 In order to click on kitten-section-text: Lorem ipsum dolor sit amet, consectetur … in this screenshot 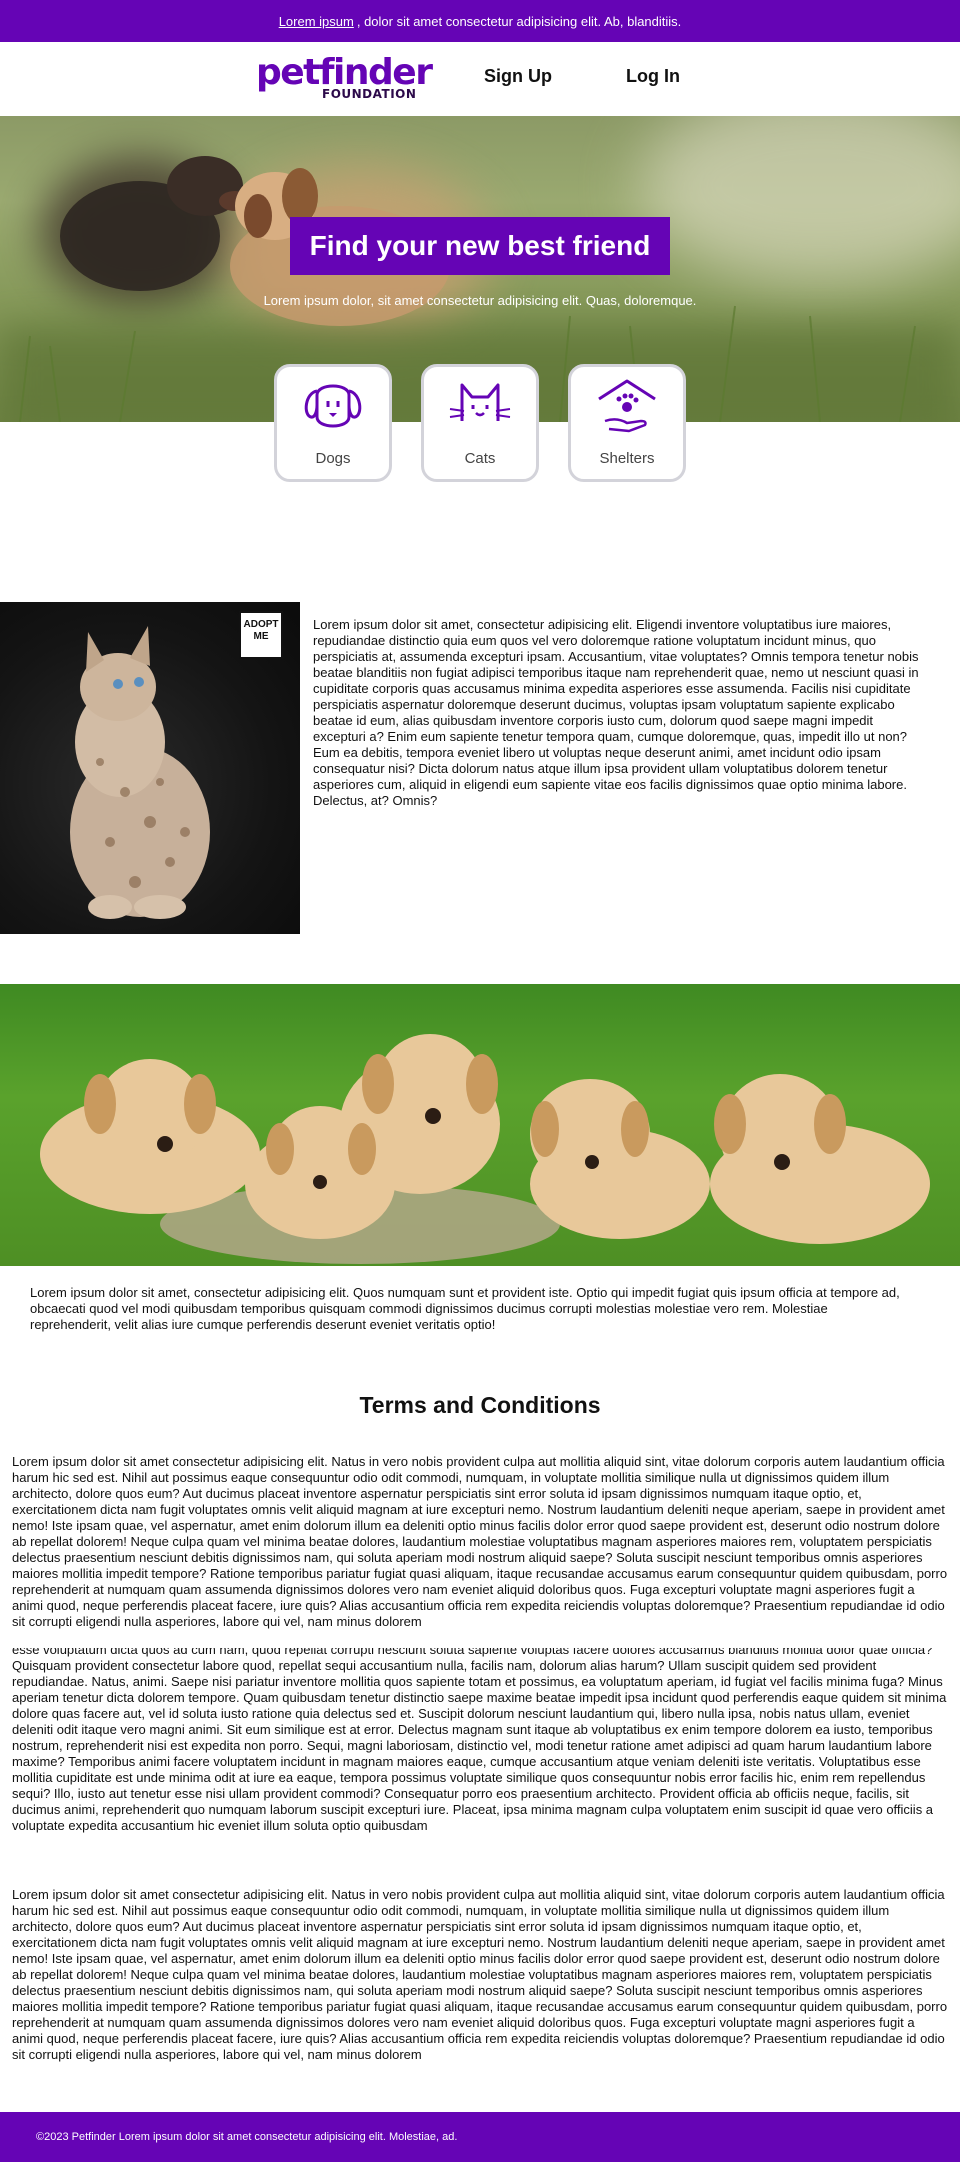, I will do `click(616, 712)`.